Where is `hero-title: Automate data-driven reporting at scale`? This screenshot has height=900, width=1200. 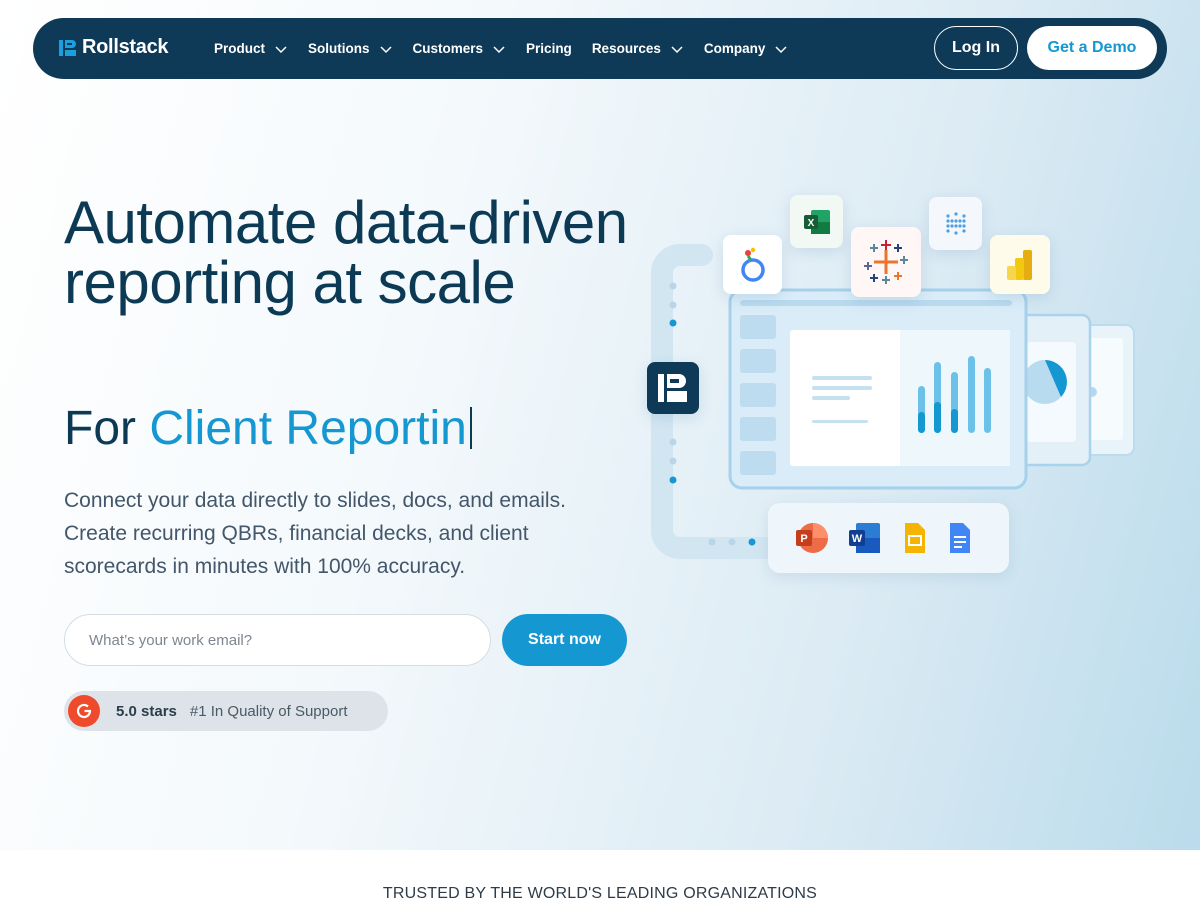
hero-title: Automate data-driven reporting at scale is located at coordinates (346, 252).